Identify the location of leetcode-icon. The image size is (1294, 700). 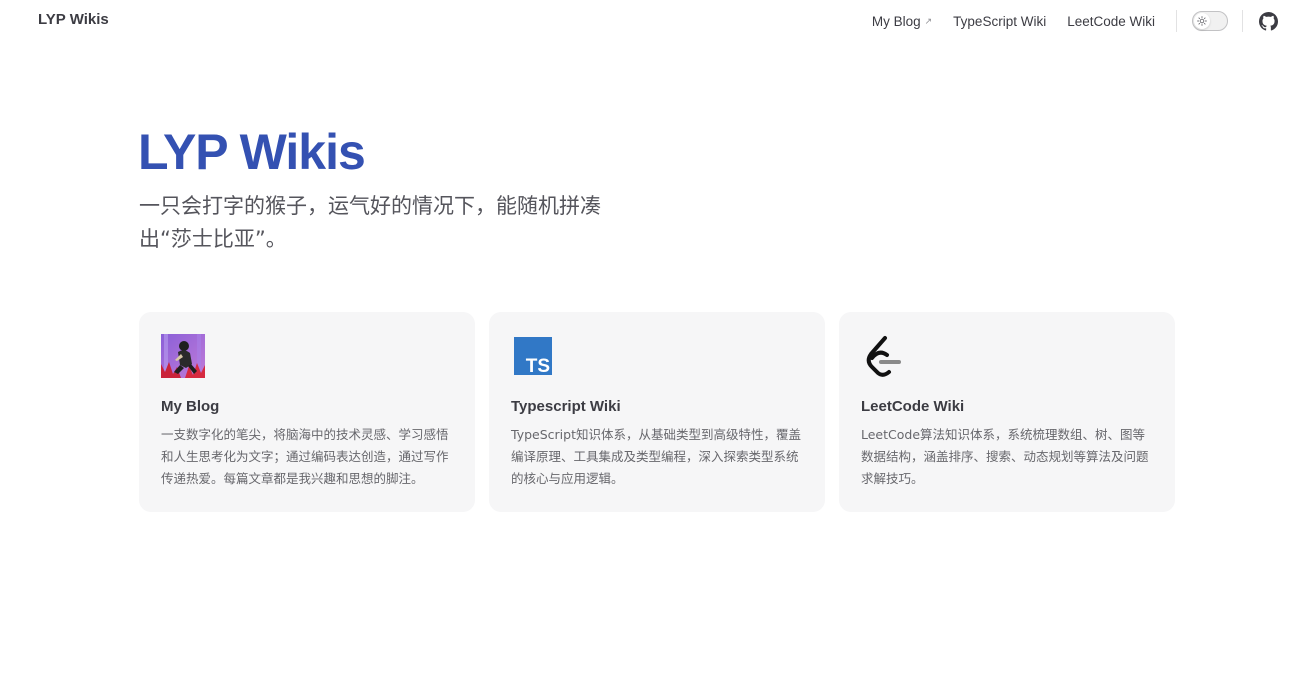
(883, 356).